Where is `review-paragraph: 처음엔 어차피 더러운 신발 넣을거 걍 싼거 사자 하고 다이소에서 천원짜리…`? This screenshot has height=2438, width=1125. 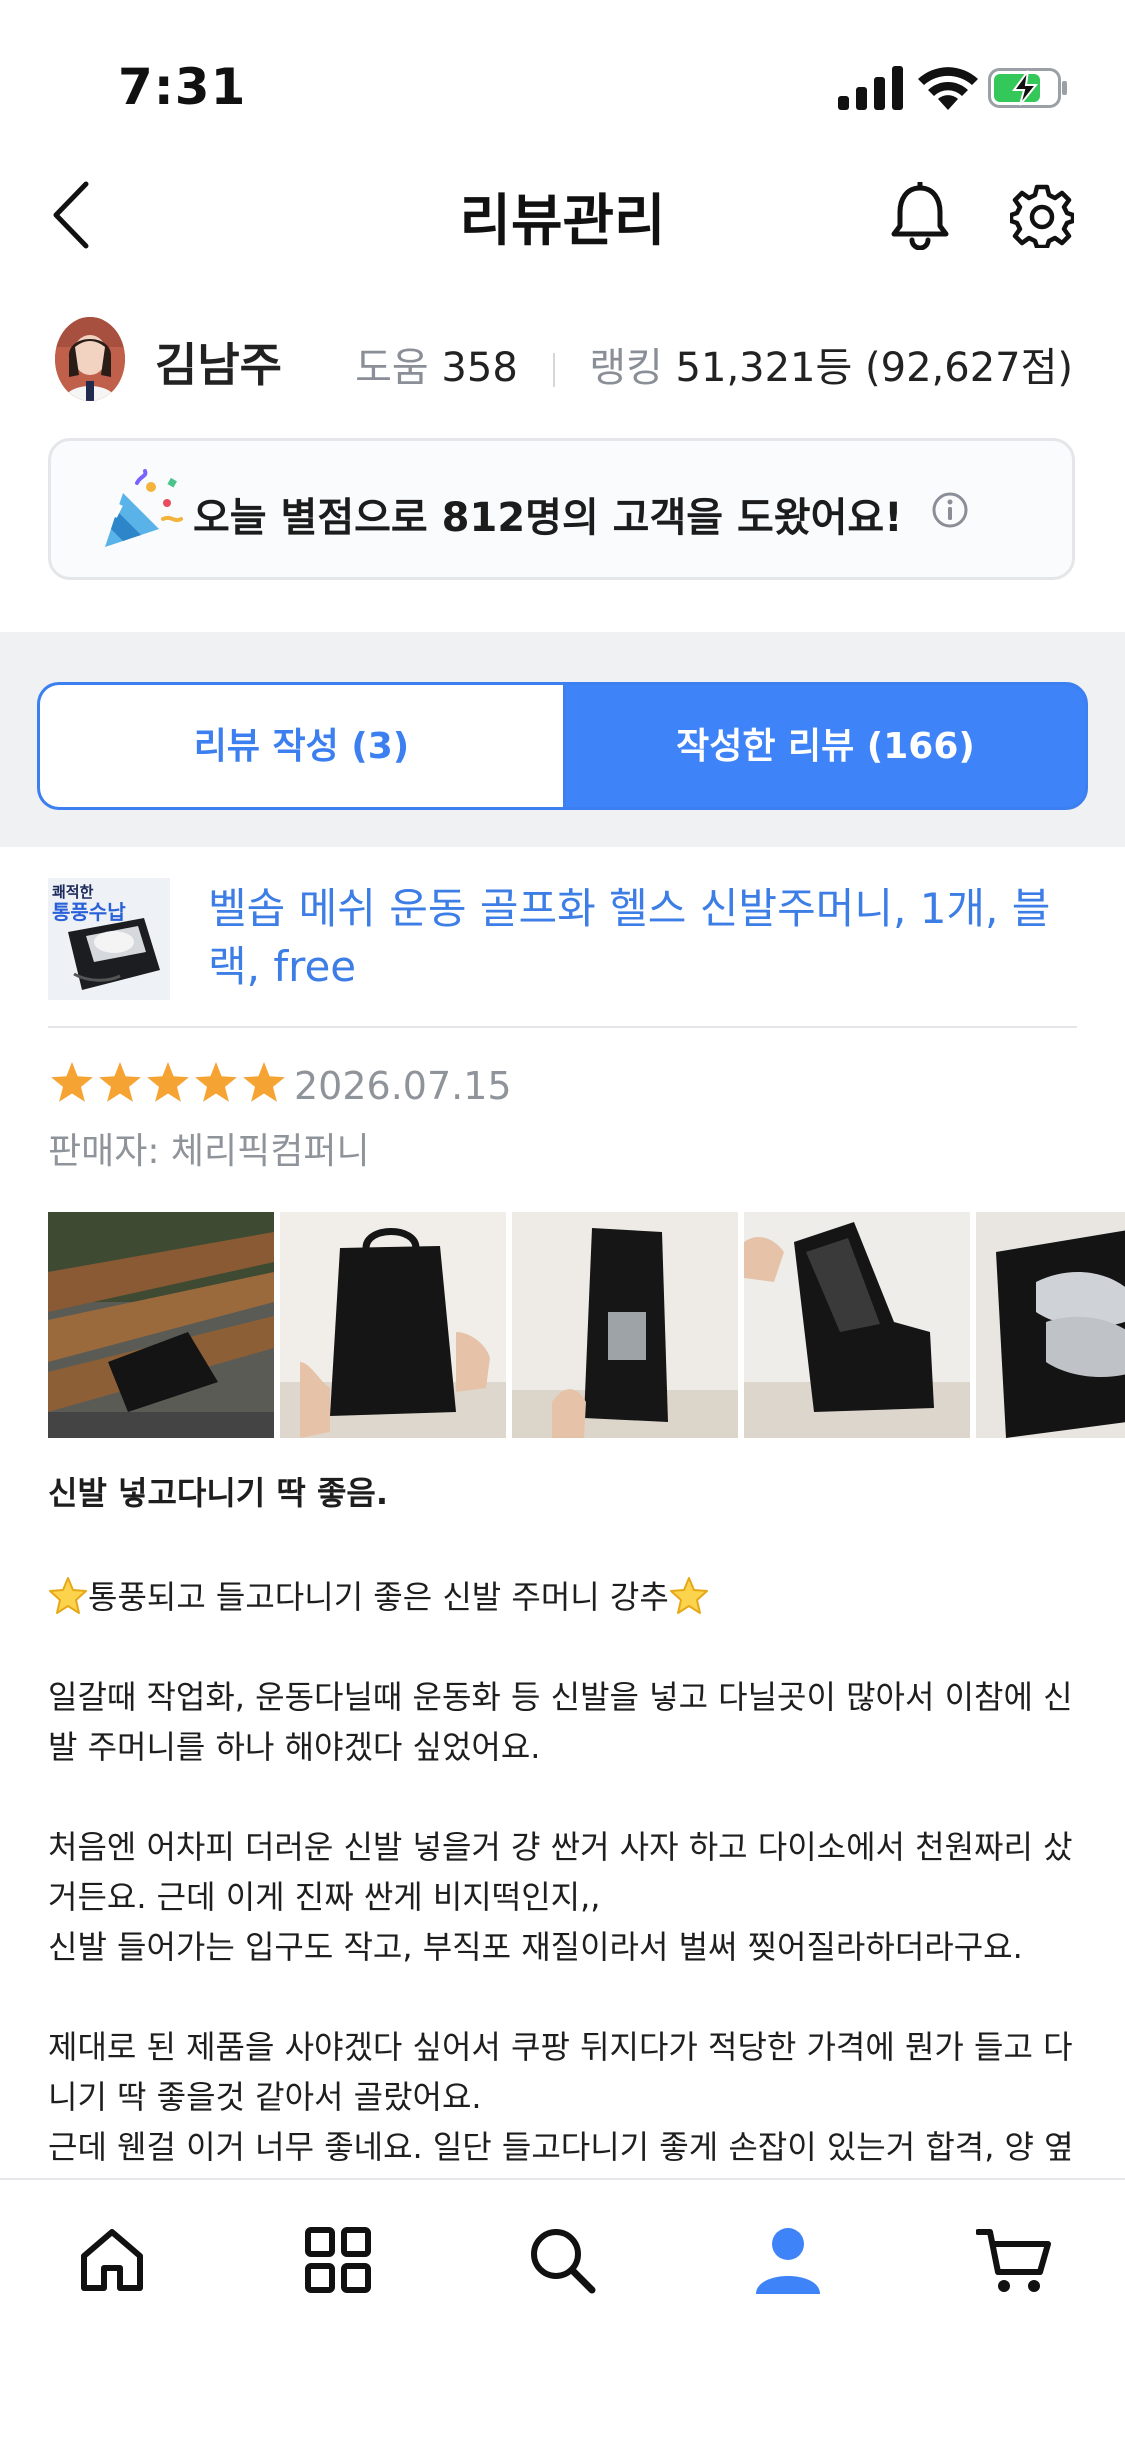
review-paragraph: 처음엔 어차피 더러운 신발 넣을거 걍 싼거 사자 하고 다이소에서 천원짜리… is located at coordinates (560, 1897).